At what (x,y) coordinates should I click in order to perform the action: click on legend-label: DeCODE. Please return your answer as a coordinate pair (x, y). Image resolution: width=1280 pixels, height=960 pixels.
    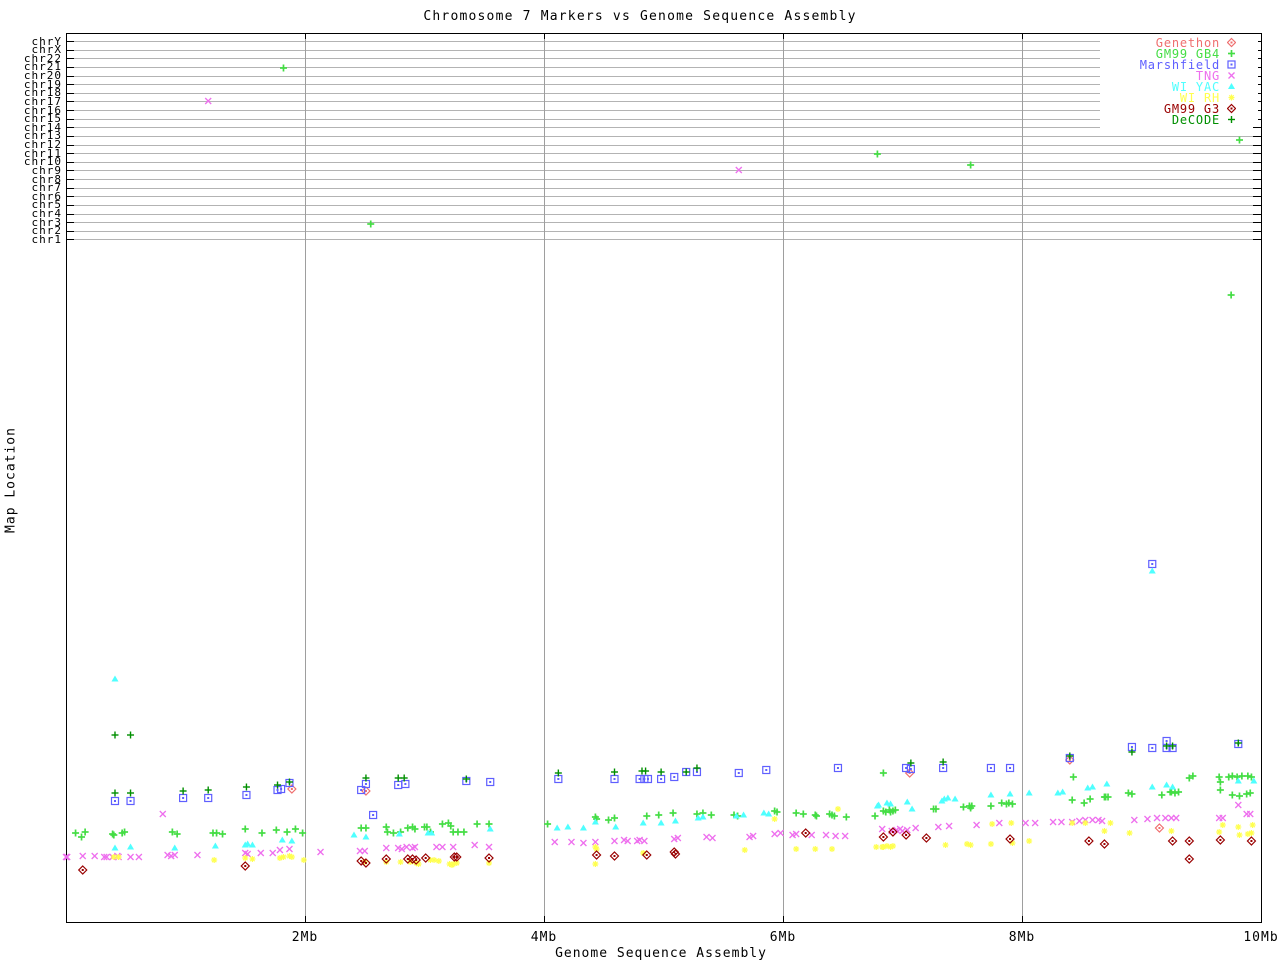
    Looking at the image, I should click on (1195, 119).